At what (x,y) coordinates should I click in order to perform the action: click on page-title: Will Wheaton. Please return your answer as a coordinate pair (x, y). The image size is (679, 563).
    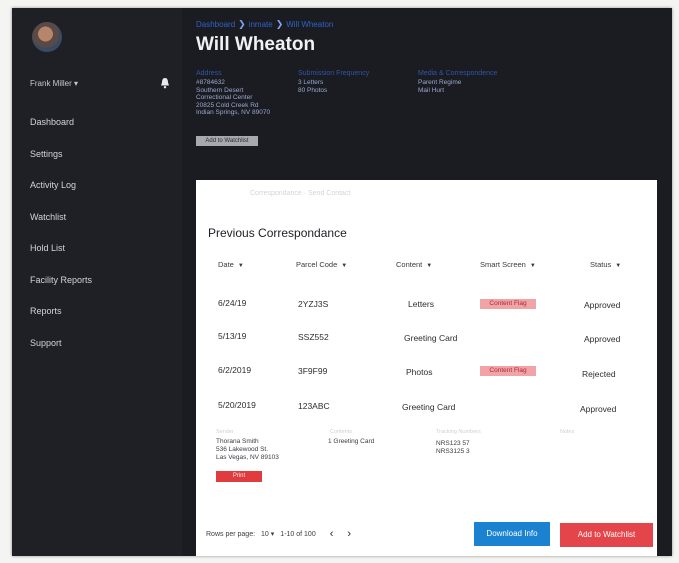
    Looking at the image, I should click on (256, 44).